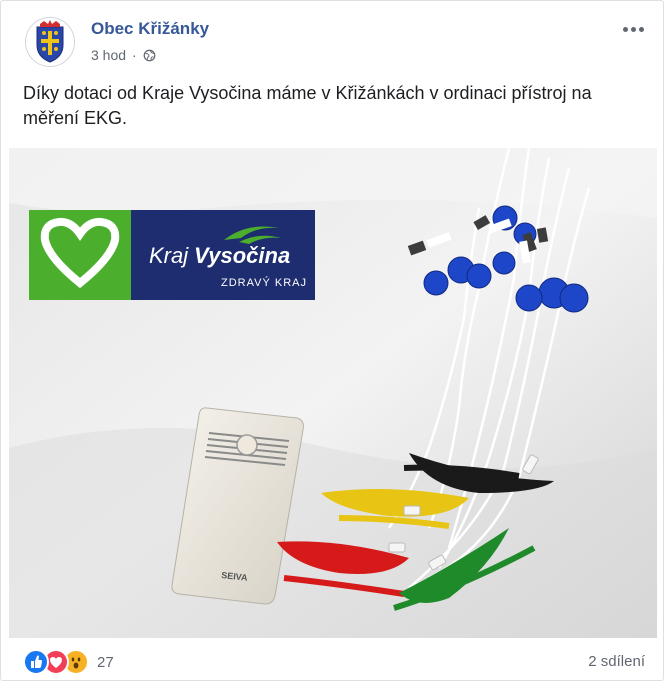  What do you see at coordinates (108, 55) in the screenshot?
I see `post-time: 3 hod` at bounding box center [108, 55].